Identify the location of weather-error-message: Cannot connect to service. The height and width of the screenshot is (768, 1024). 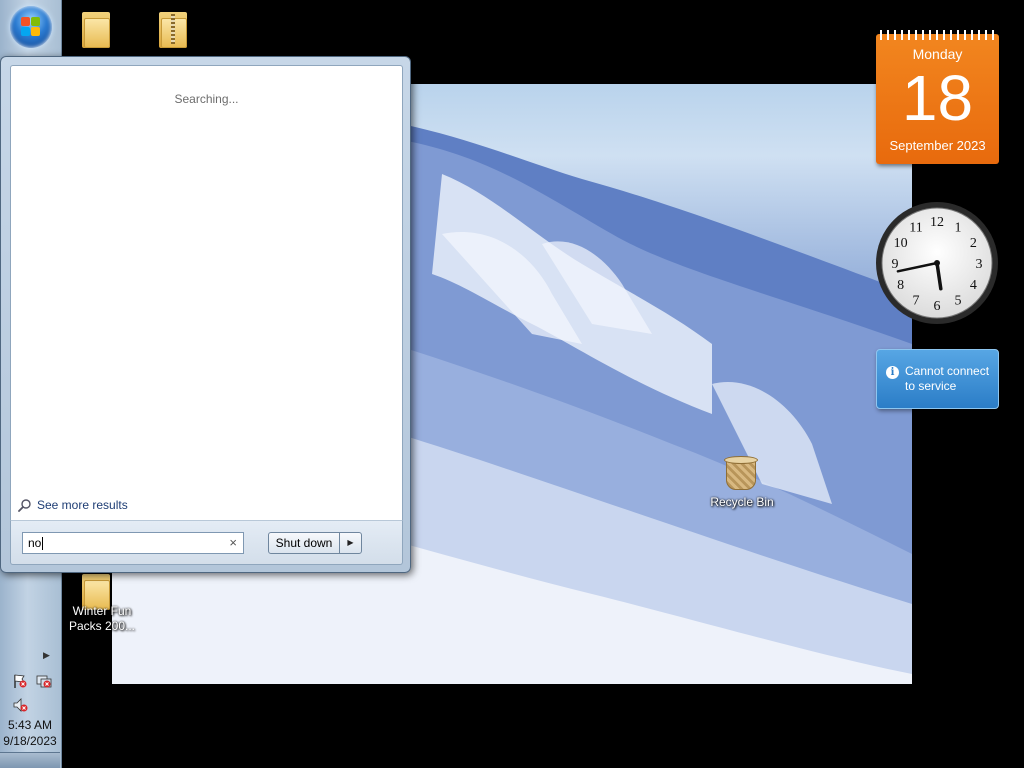
(947, 378).